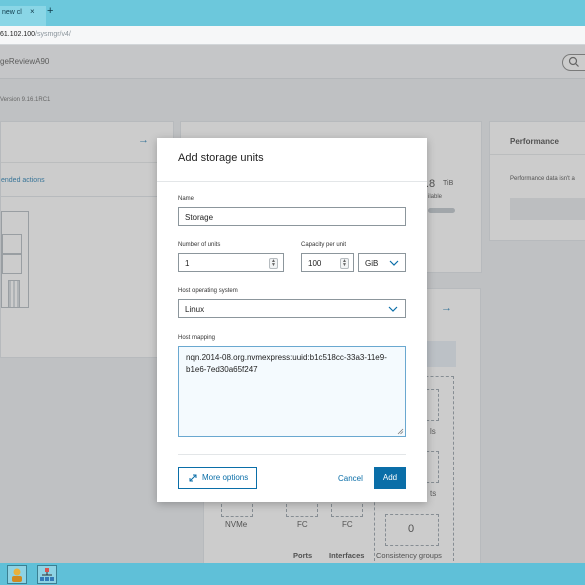 The height and width of the screenshot is (585, 585). I want to click on url-host: 61.102.100, so click(18, 34).